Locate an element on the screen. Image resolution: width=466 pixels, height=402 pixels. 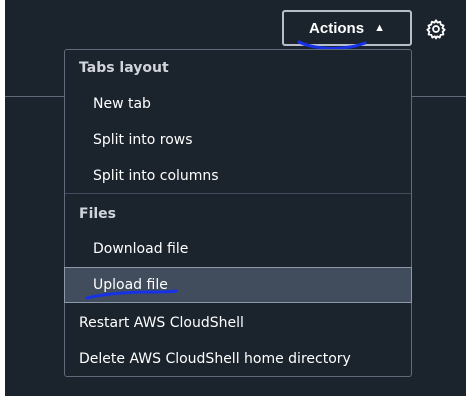
menu-item-split-into-columns: Split into columns is located at coordinates (238, 176).